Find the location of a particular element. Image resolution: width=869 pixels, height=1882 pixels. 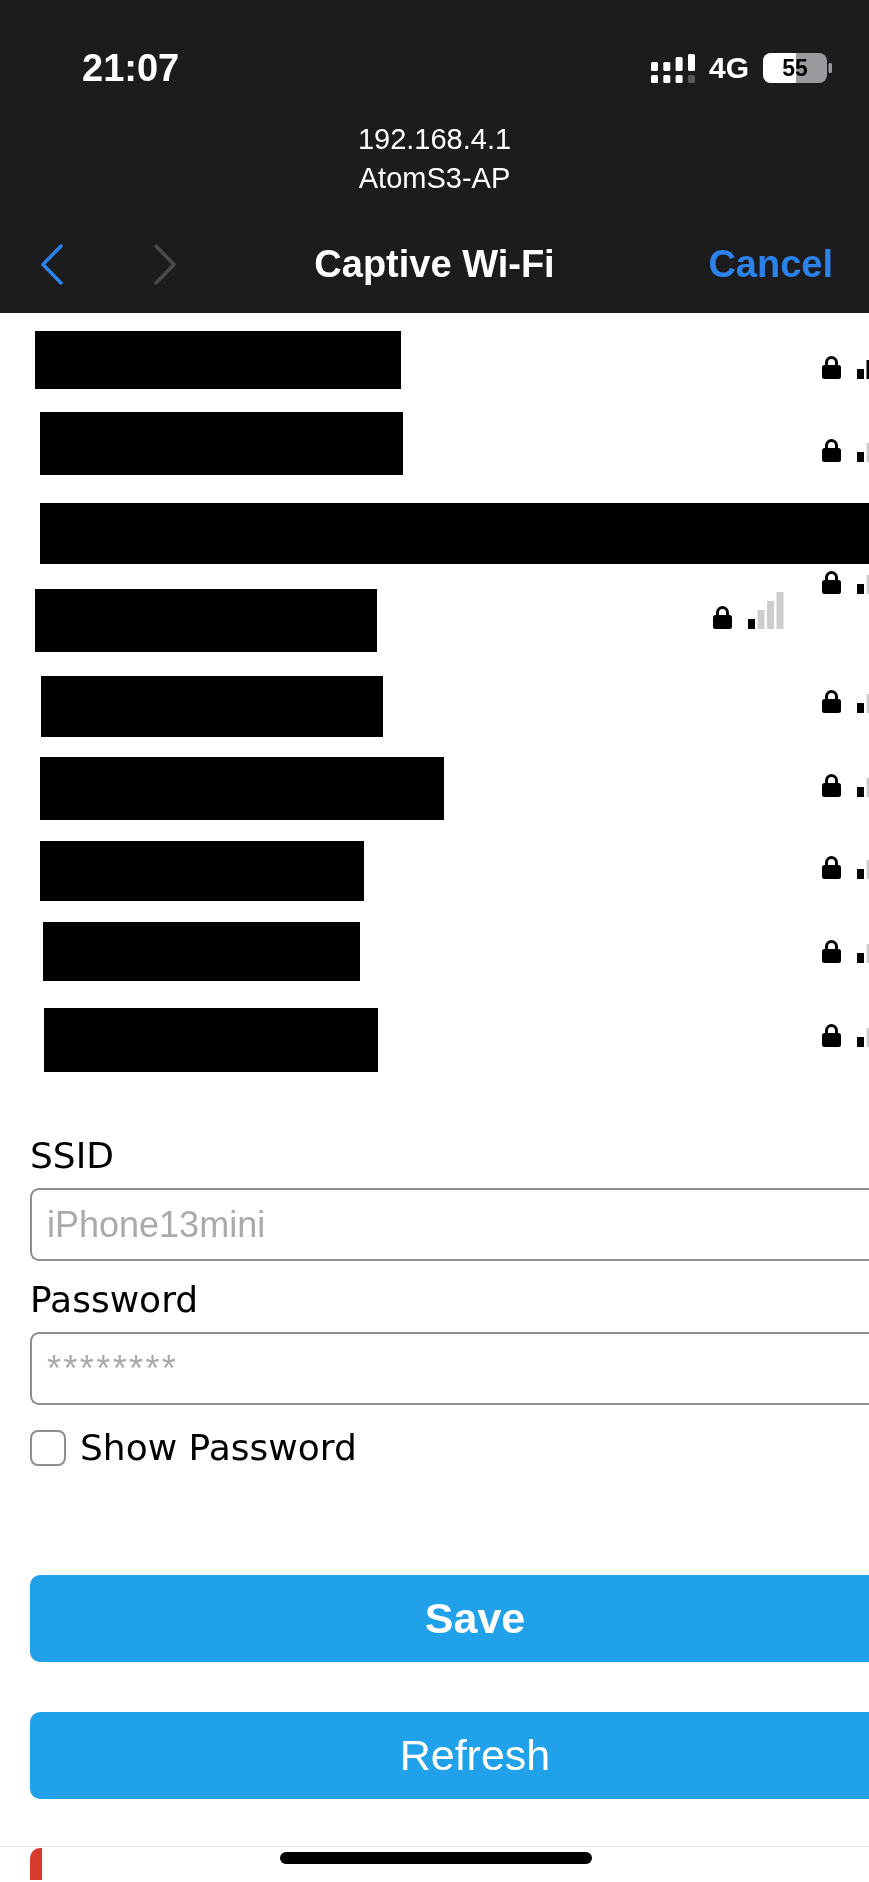

field-label: SSID is located at coordinates (72, 1156).